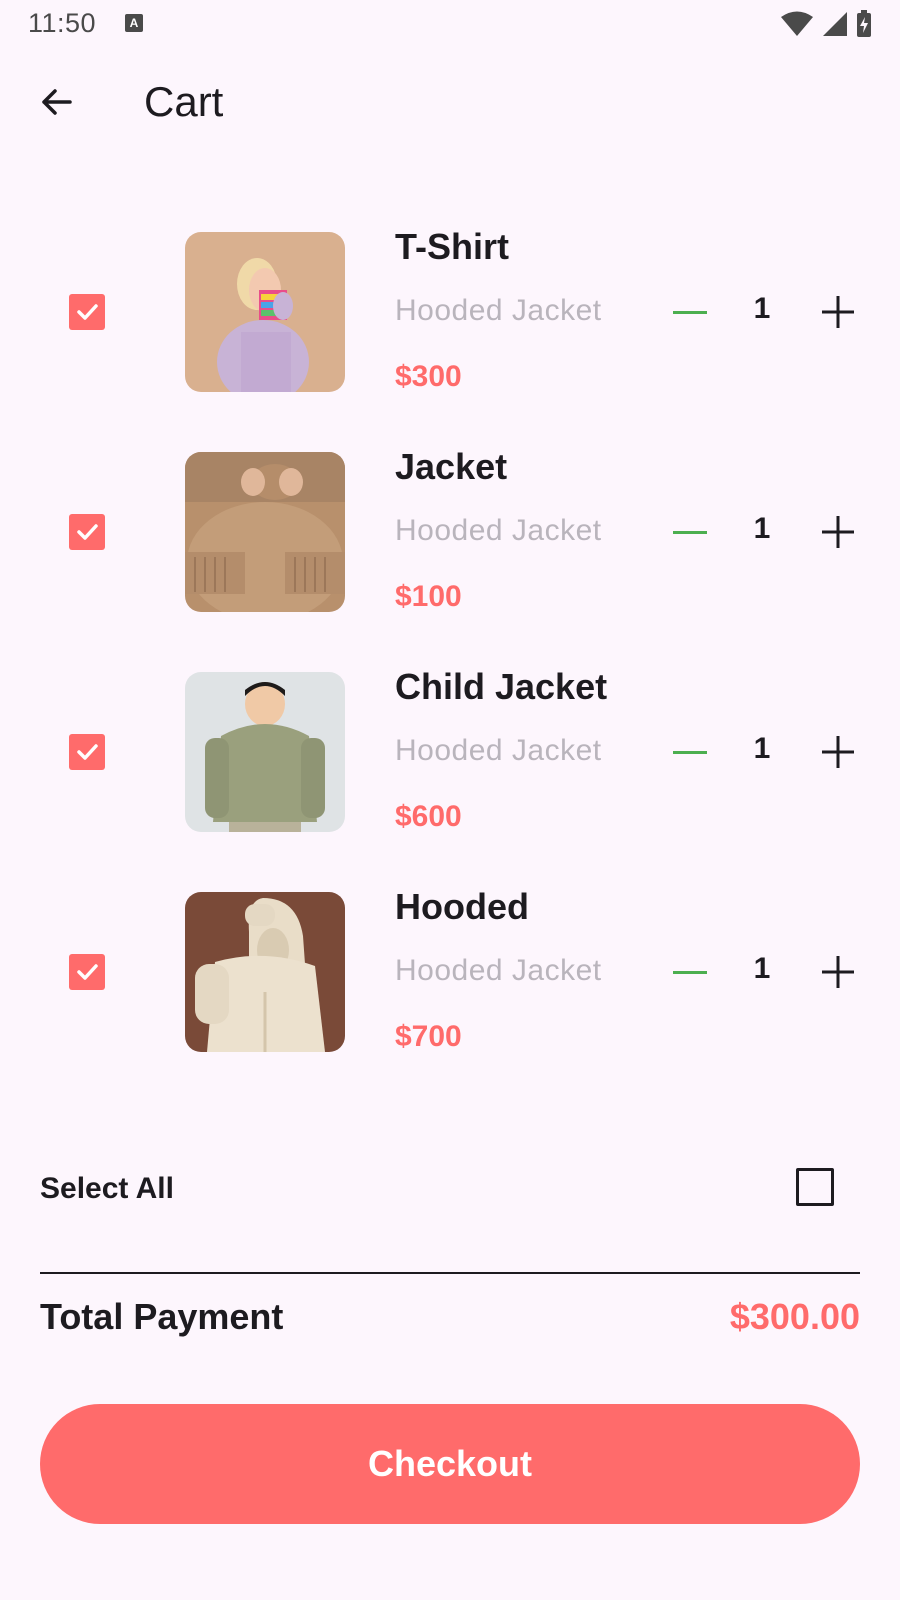  What do you see at coordinates (501, 686) in the screenshot?
I see `item-name: Child Jacket` at bounding box center [501, 686].